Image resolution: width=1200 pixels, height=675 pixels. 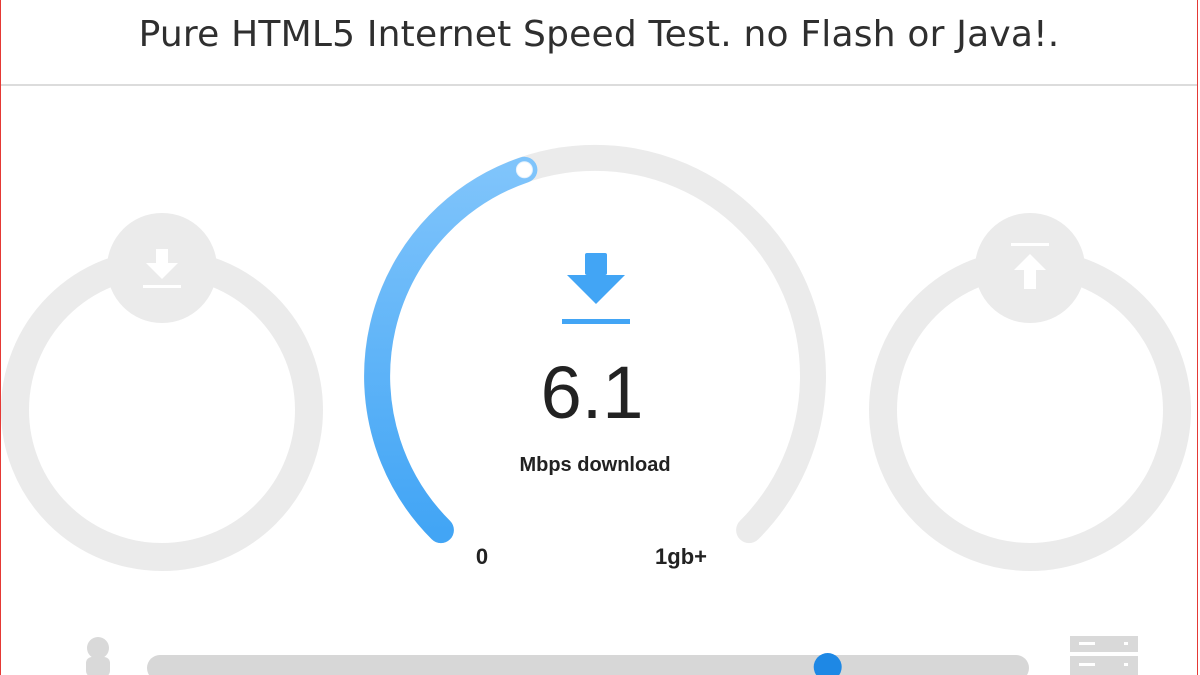 What do you see at coordinates (594, 465) in the screenshot?
I see `speed-unit-label: Mbps download` at bounding box center [594, 465].